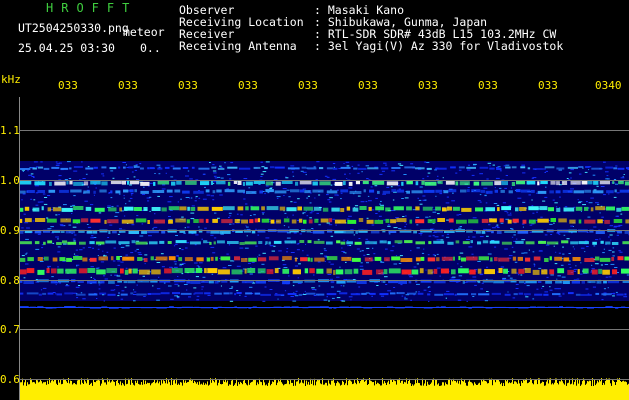 This screenshot has width=629, height=400. What do you see at coordinates (10, 180) in the screenshot?
I see `freq-tick: 1.0` at bounding box center [10, 180].